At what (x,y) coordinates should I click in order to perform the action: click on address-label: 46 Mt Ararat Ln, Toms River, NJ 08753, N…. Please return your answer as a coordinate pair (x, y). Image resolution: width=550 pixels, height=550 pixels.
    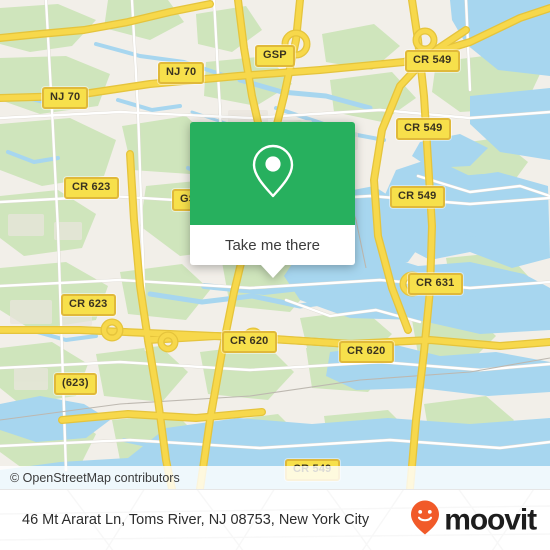
    Looking at the image, I should click on (196, 519).